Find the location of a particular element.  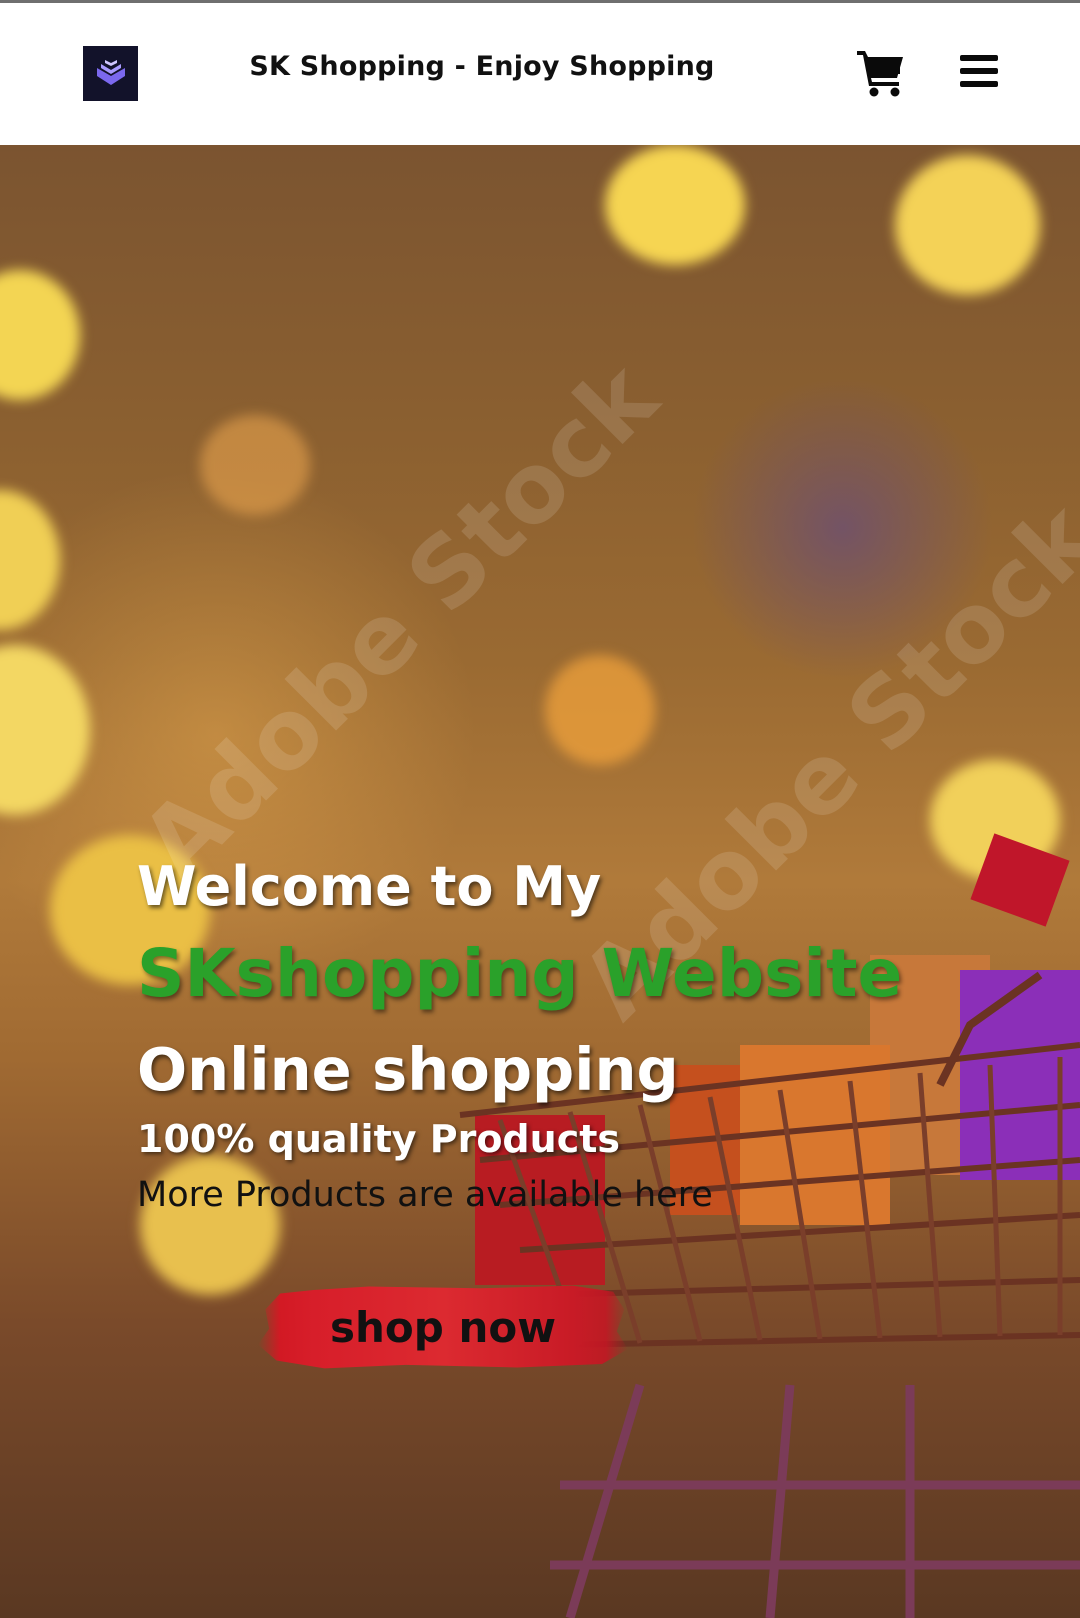

more-products-text: More Products are available here is located at coordinates (425, 1195).